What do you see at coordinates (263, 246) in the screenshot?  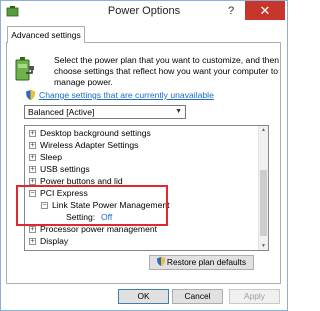 I see `scroll-down-icon: ▼` at bounding box center [263, 246].